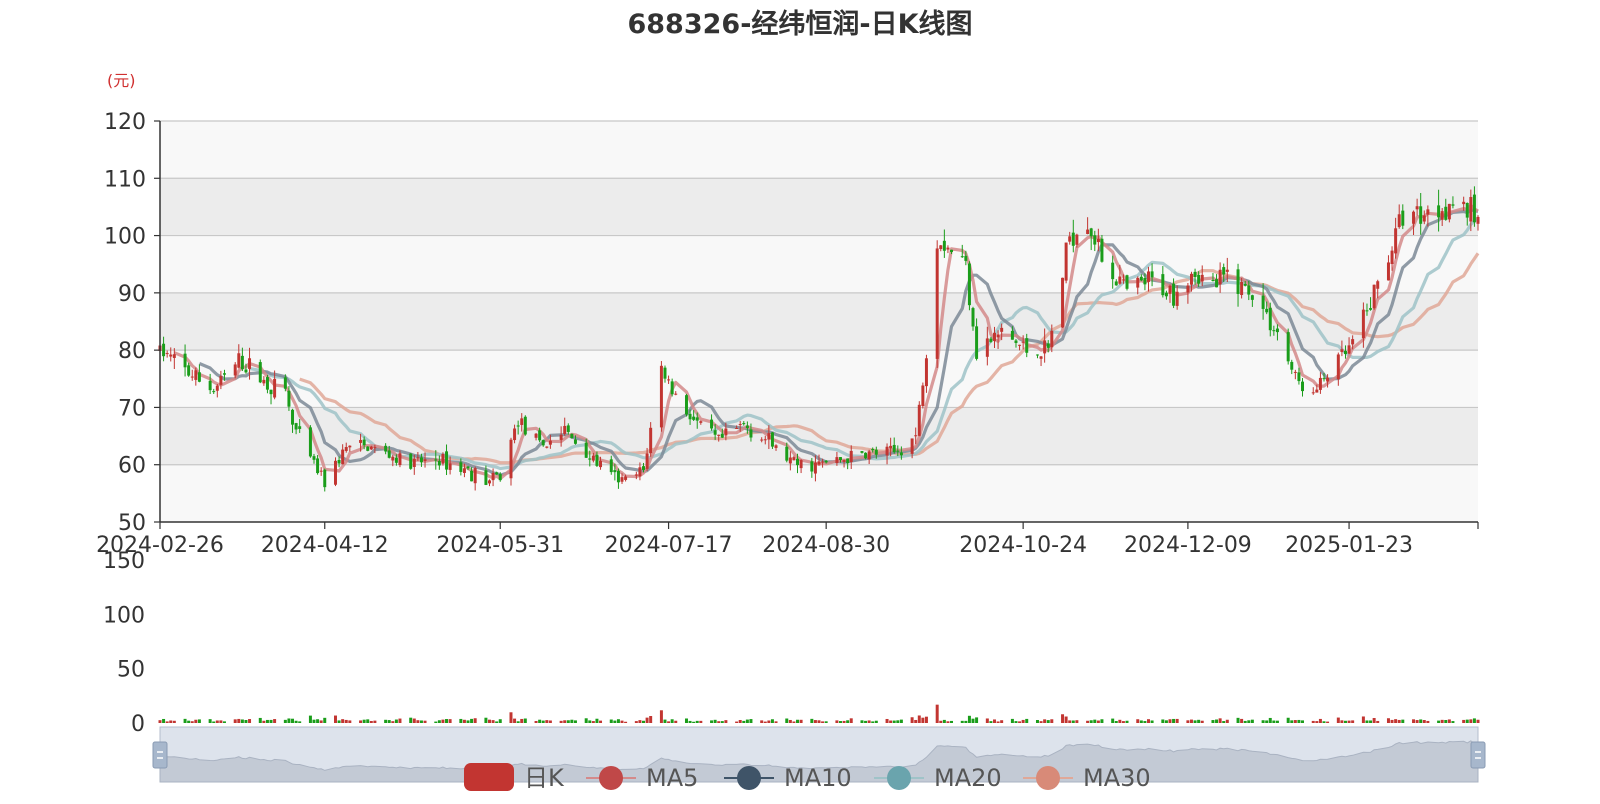  What do you see at coordinates (788, 778) in the screenshot?
I see `legend-item-ma10: MA10` at bounding box center [788, 778].